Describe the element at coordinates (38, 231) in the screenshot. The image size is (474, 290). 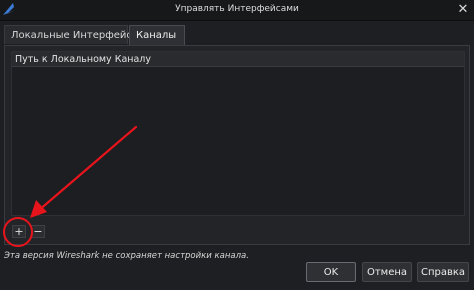
I see `remove-button: −` at that location.